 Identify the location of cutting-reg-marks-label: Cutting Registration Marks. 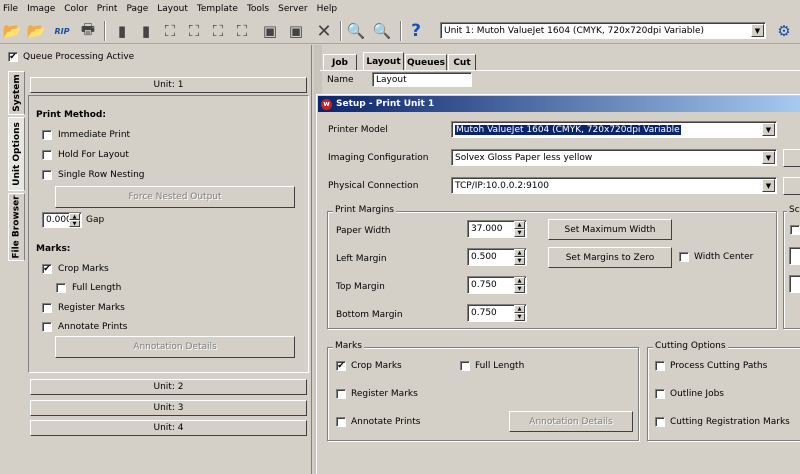
(730, 422).